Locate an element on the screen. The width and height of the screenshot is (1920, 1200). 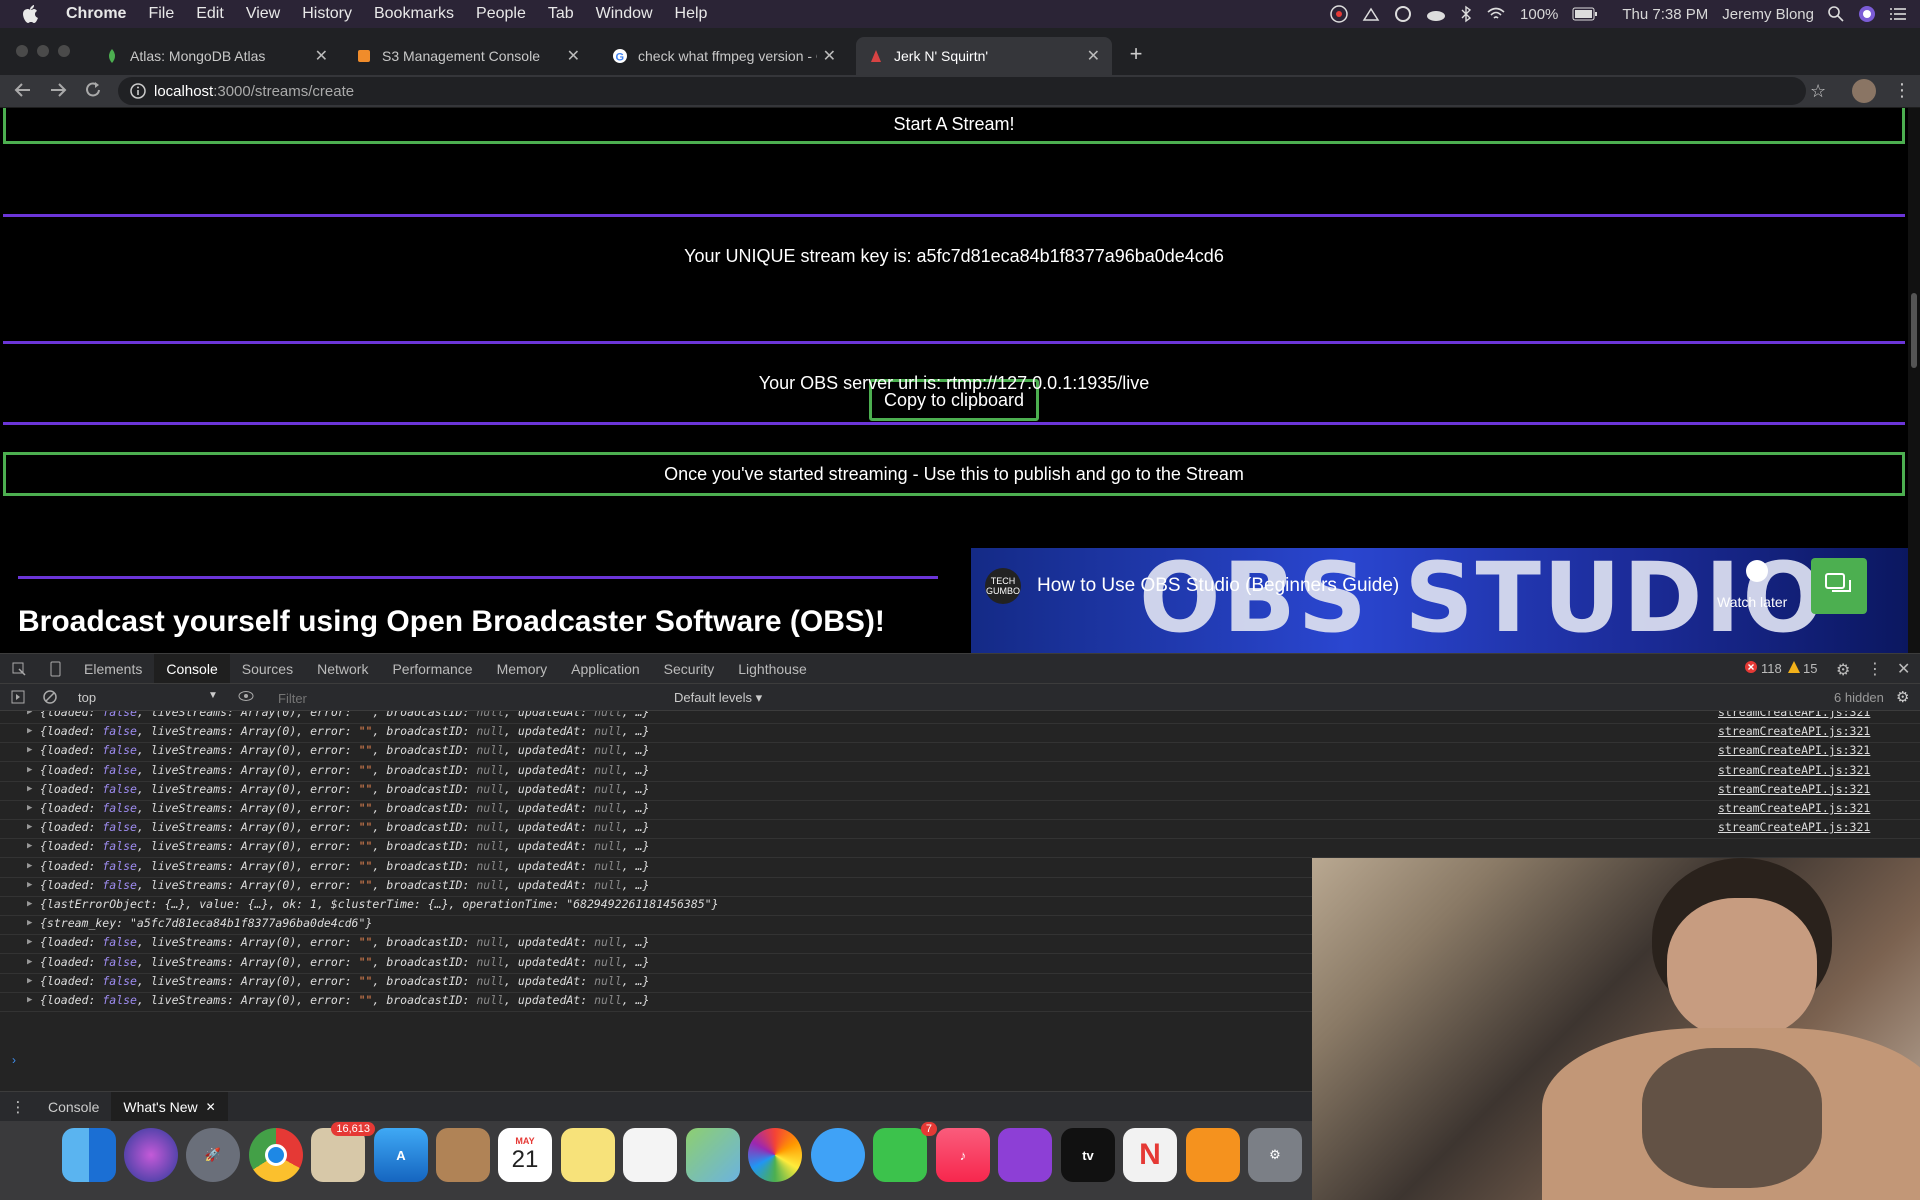
context-dropdown-icon: ▼ is located at coordinates (213, 695).